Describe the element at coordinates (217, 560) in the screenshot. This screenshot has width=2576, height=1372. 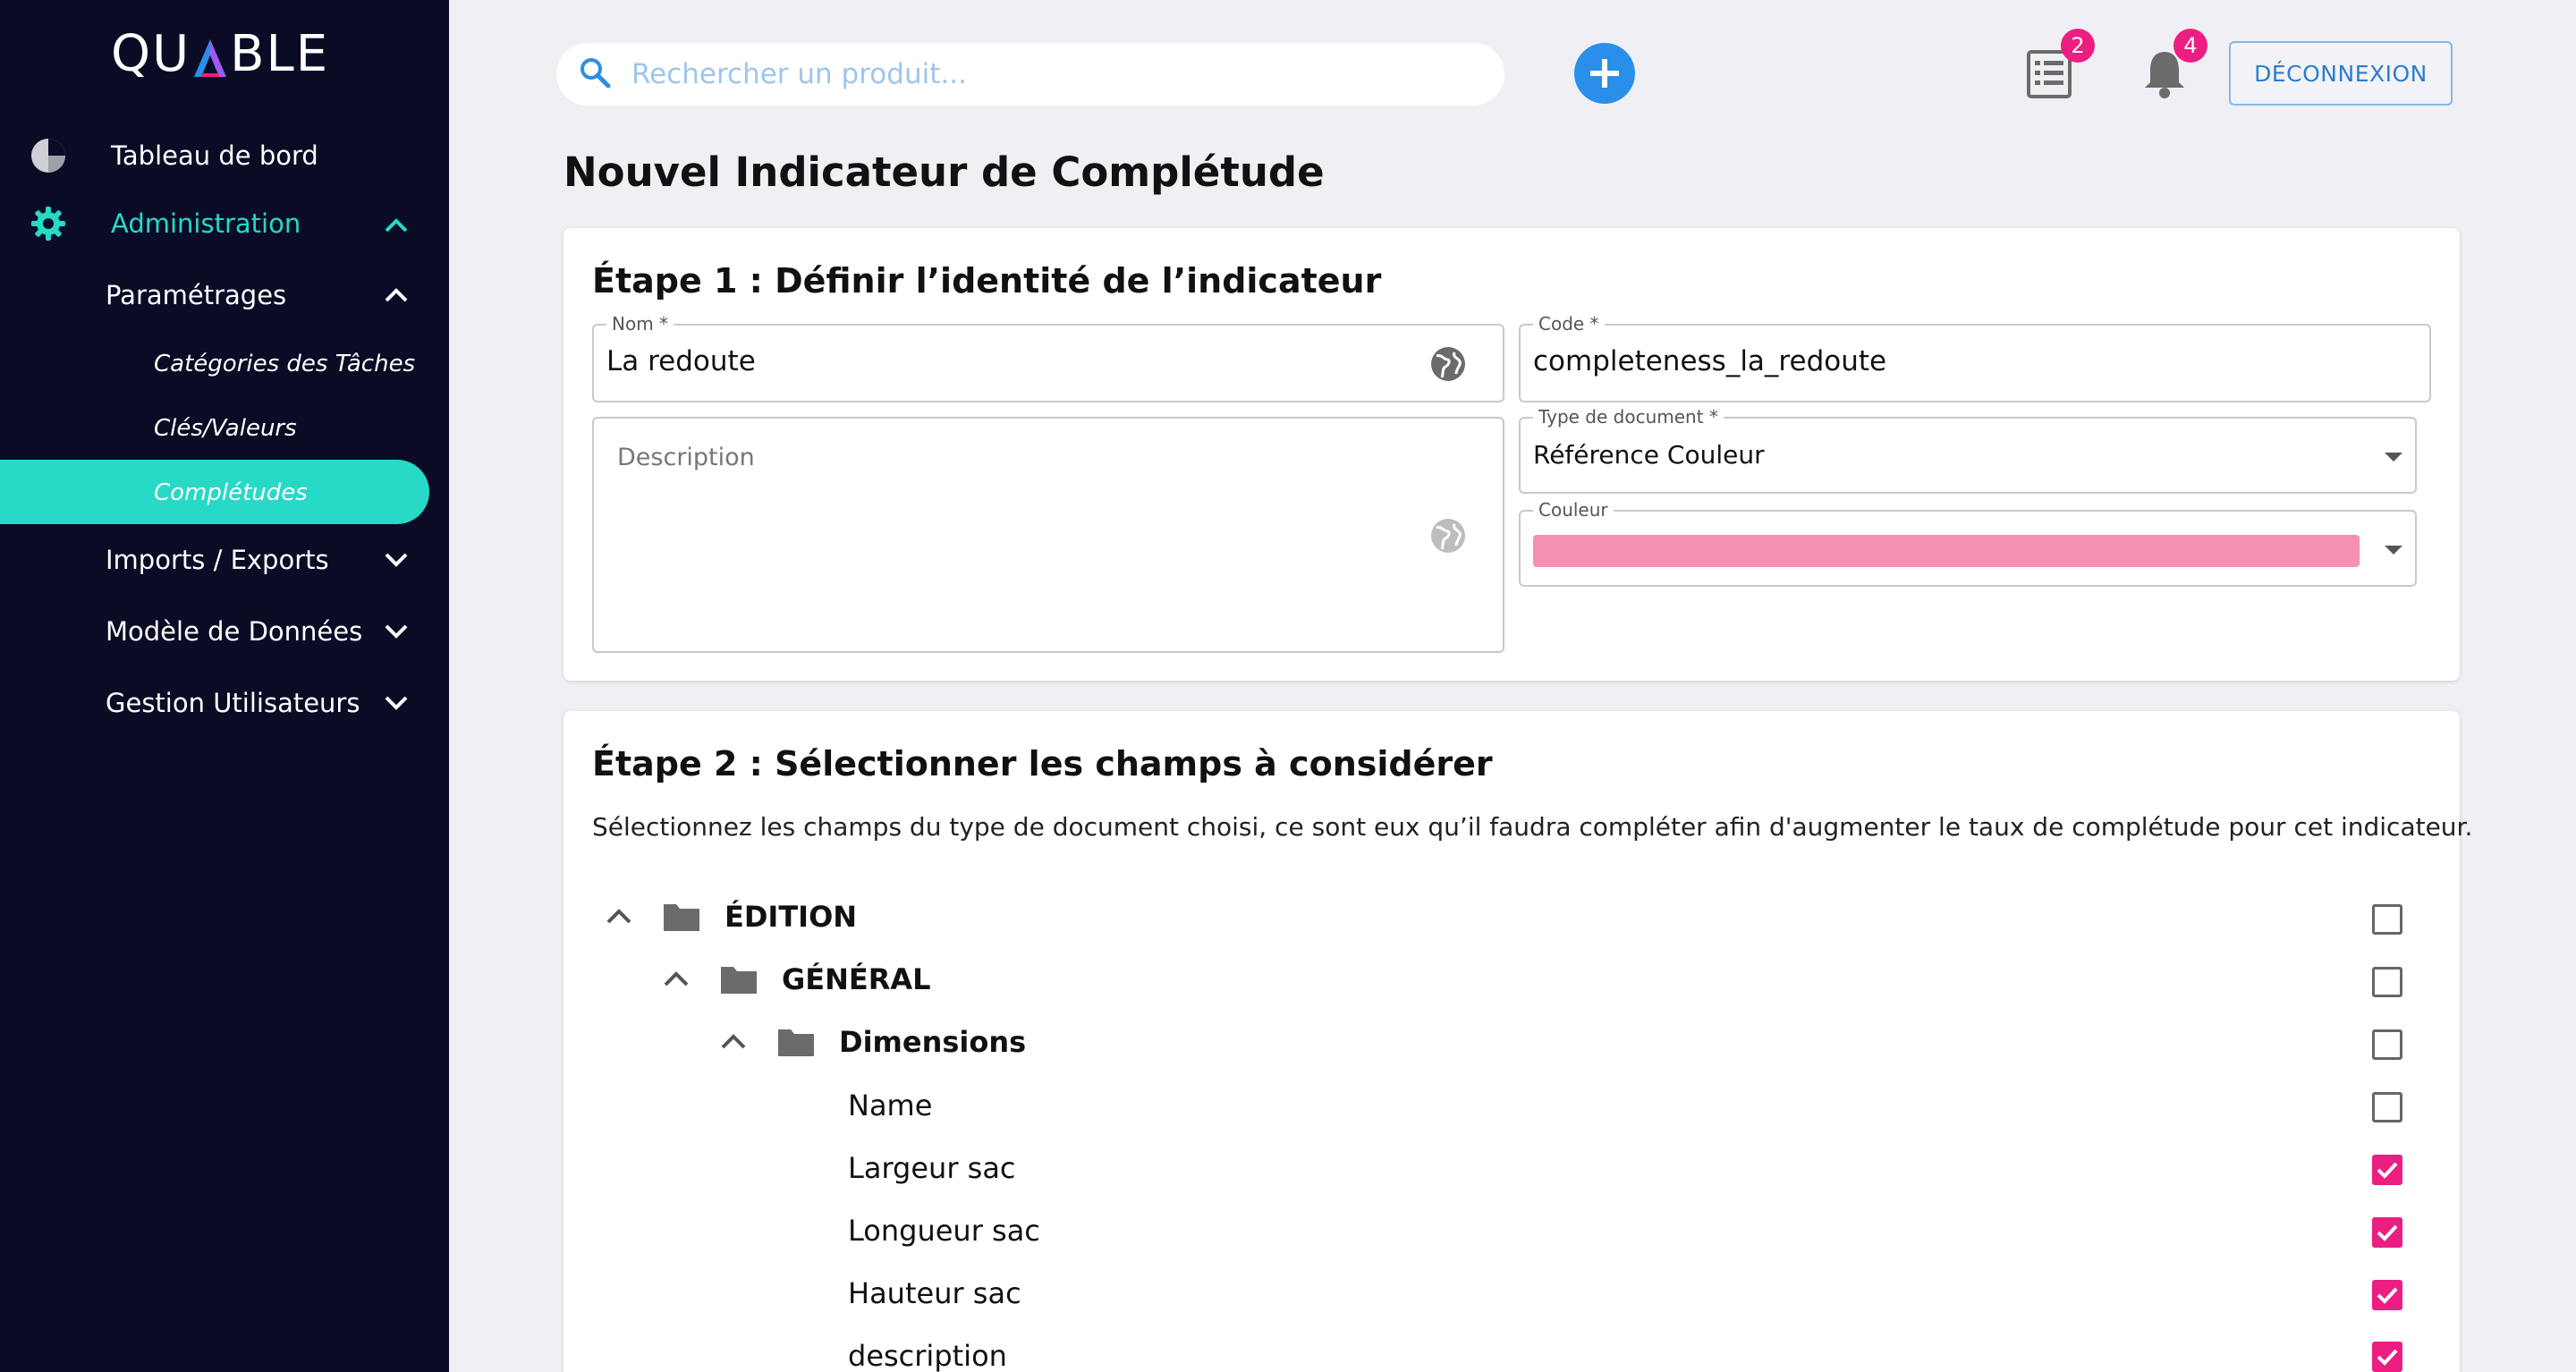
I see `nav-imports-exports: Imports / Exports` at that location.